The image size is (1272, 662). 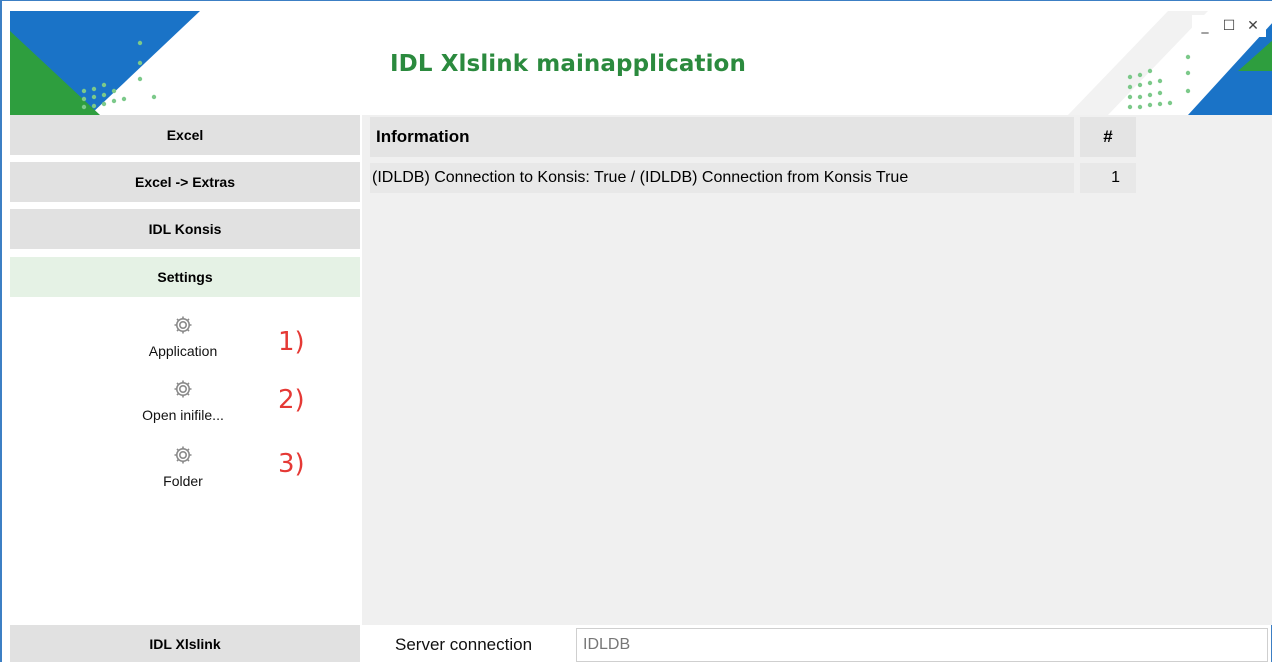 What do you see at coordinates (291, 400) in the screenshot?
I see `annotation-2: 2)` at bounding box center [291, 400].